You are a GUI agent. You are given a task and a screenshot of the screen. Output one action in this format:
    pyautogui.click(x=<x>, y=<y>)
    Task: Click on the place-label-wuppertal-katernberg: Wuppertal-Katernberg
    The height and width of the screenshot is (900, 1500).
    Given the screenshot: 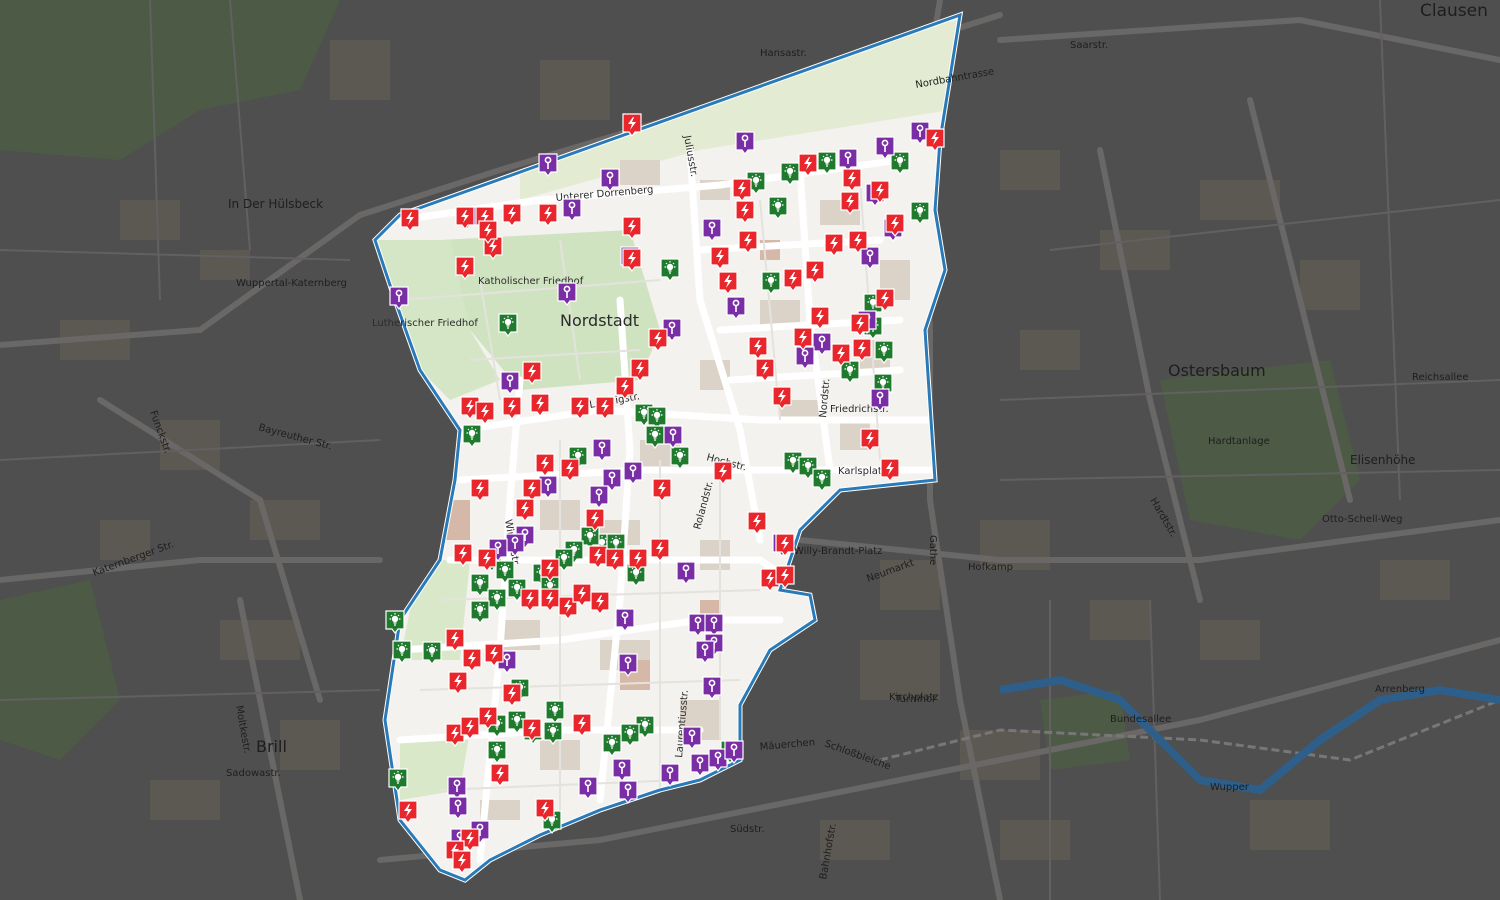 What is the action you would take?
    pyautogui.click(x=291, y=283)
    